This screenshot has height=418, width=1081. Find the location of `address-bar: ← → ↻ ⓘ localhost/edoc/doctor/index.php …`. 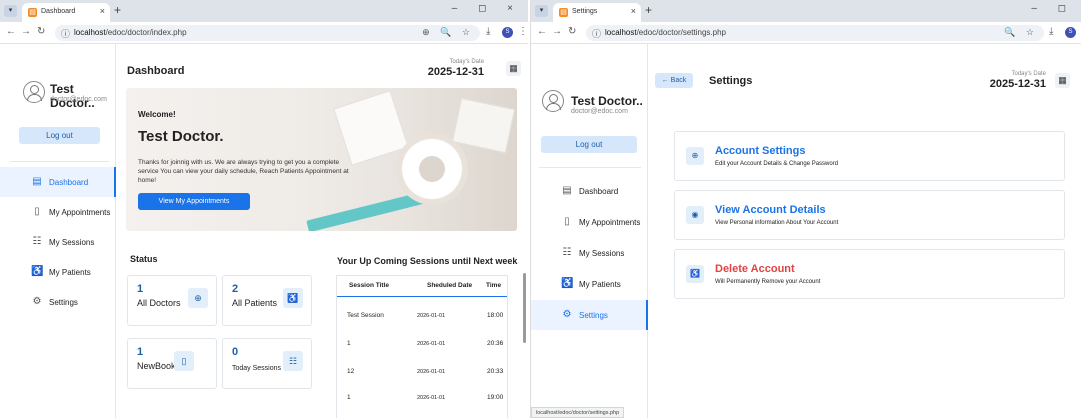

address-bar: ← → ↻ ⓘ localhost/edoc/doctor/index.php … is located at coordinates (264, 33).